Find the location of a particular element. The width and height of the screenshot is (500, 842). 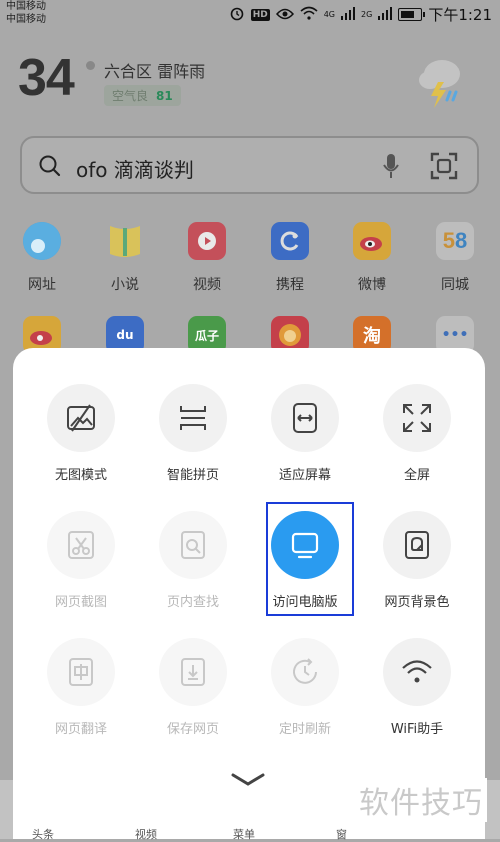

tool-label: 保存网页 is located at coordinates (192, 729).